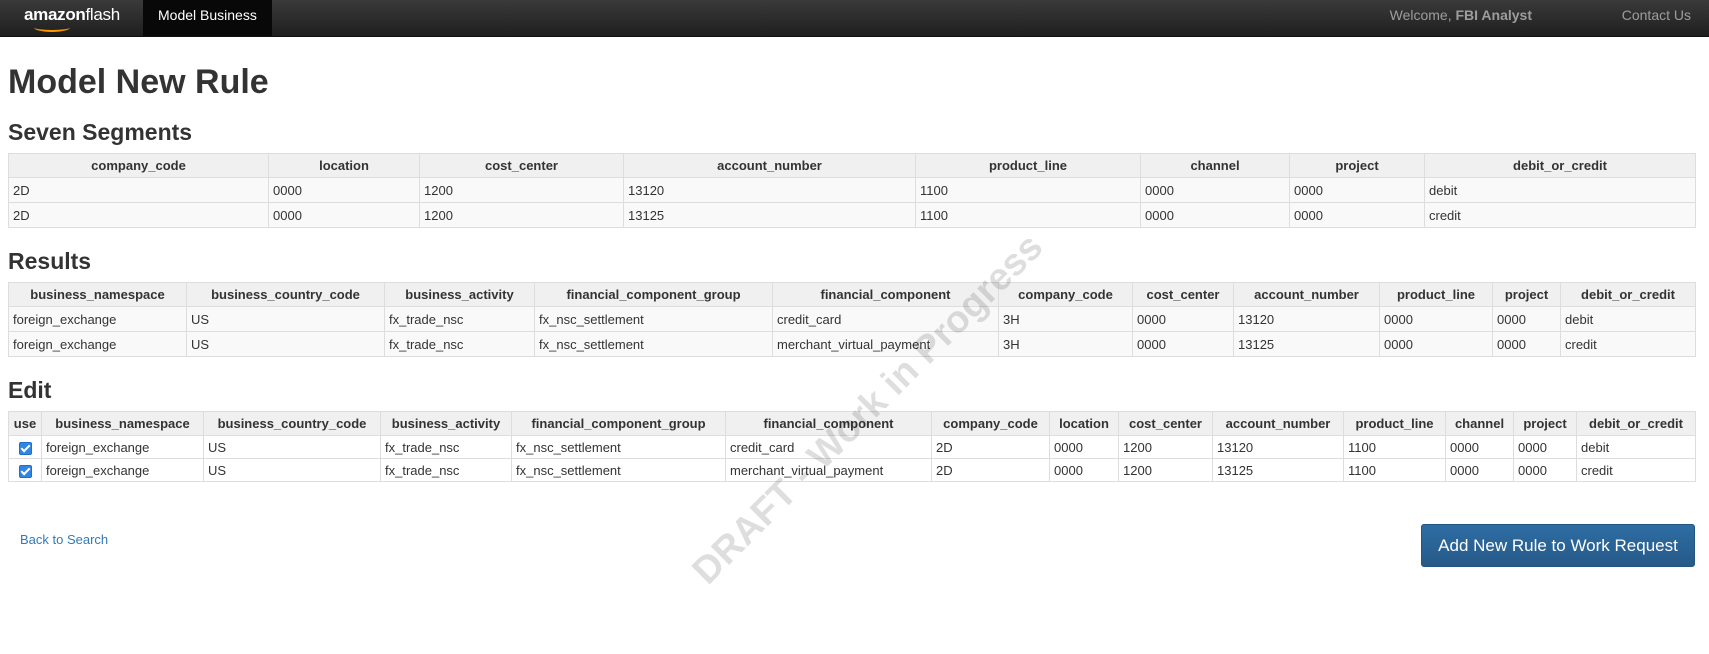 Image resolution: width=1709 pixels, height=654 pixels. I want to click on amazon-flash-logo: amazonflash, so click(72, 18).